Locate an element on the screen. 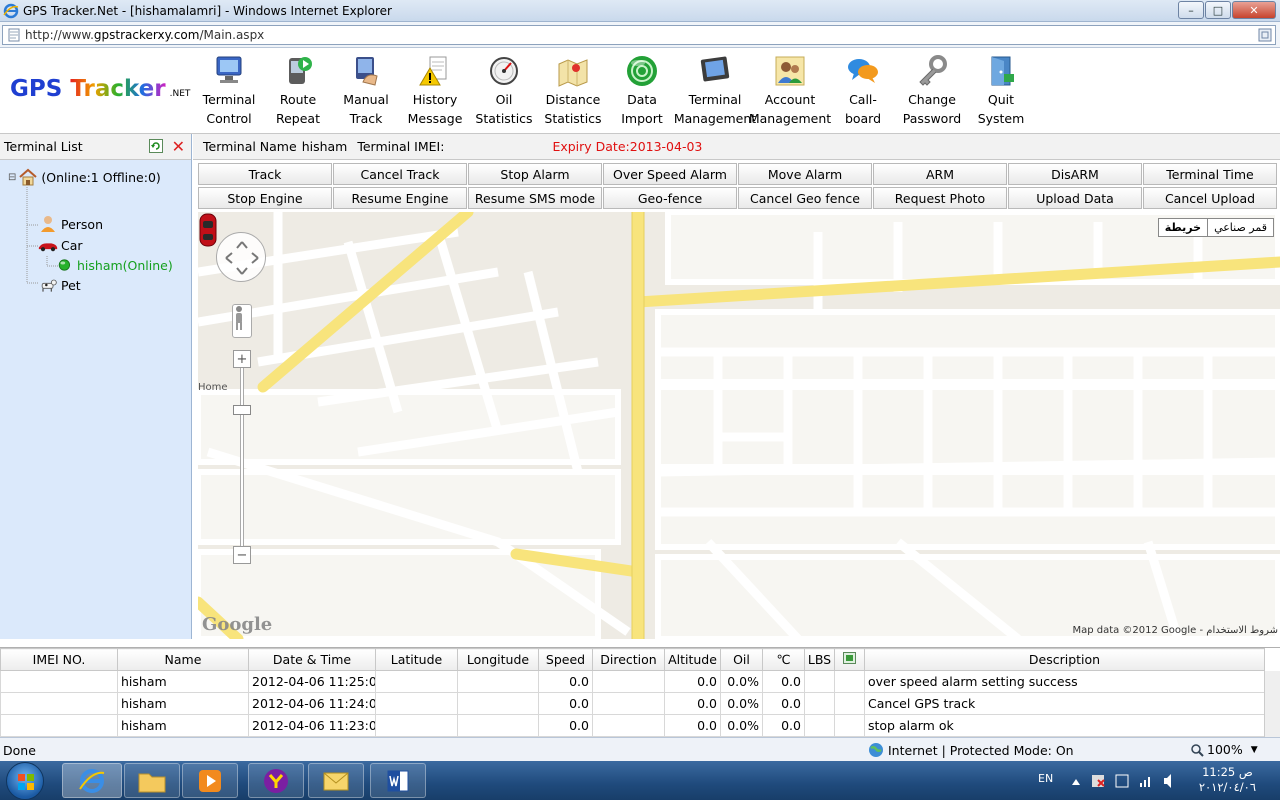 The height and width of the screenshot is (804, 1280). terminal-management-button: Terminal Management is located at coordinates (715, 92).